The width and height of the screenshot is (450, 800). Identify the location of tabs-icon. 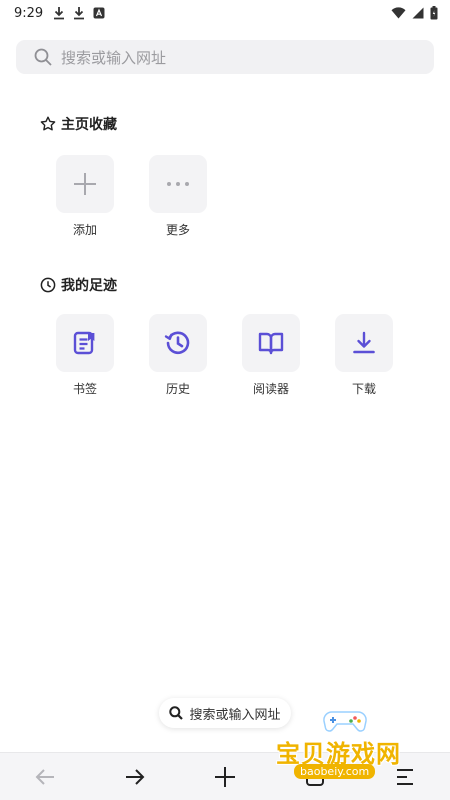
(315, 777).